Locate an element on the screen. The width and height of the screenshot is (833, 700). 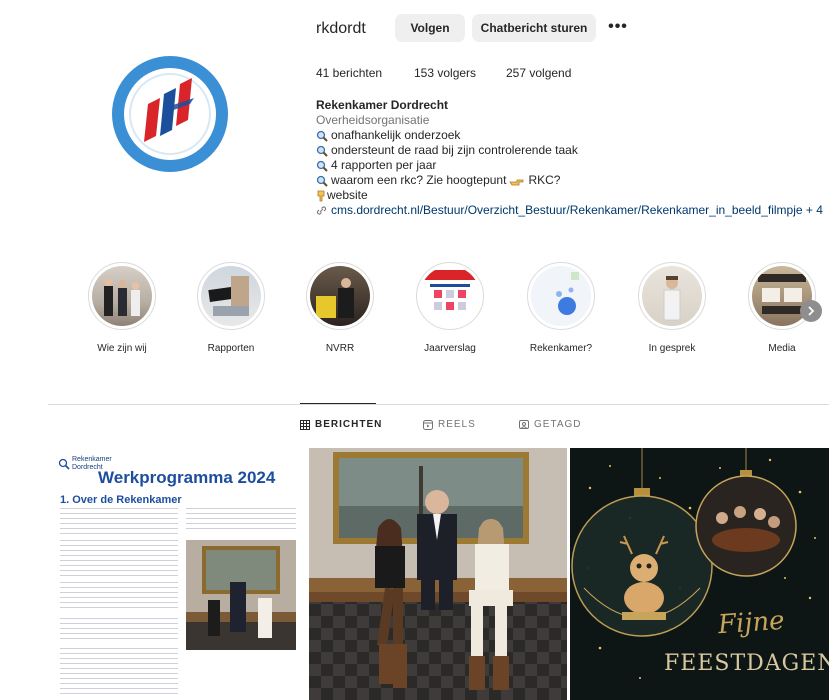
highlight-nvrr: NVRR is located at coordinates (340, 308).